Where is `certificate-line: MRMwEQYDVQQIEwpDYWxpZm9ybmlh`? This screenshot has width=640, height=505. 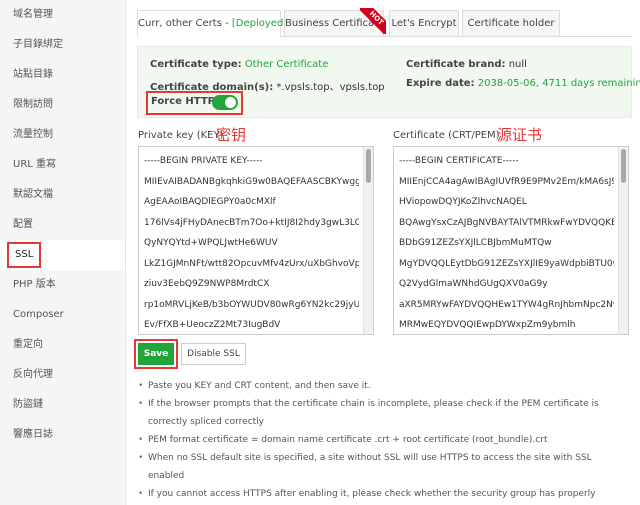
certificate-line: MRMwEQYDVQQIEwpDYWxpZm9ybmlh is located at coordinates (487, 325).